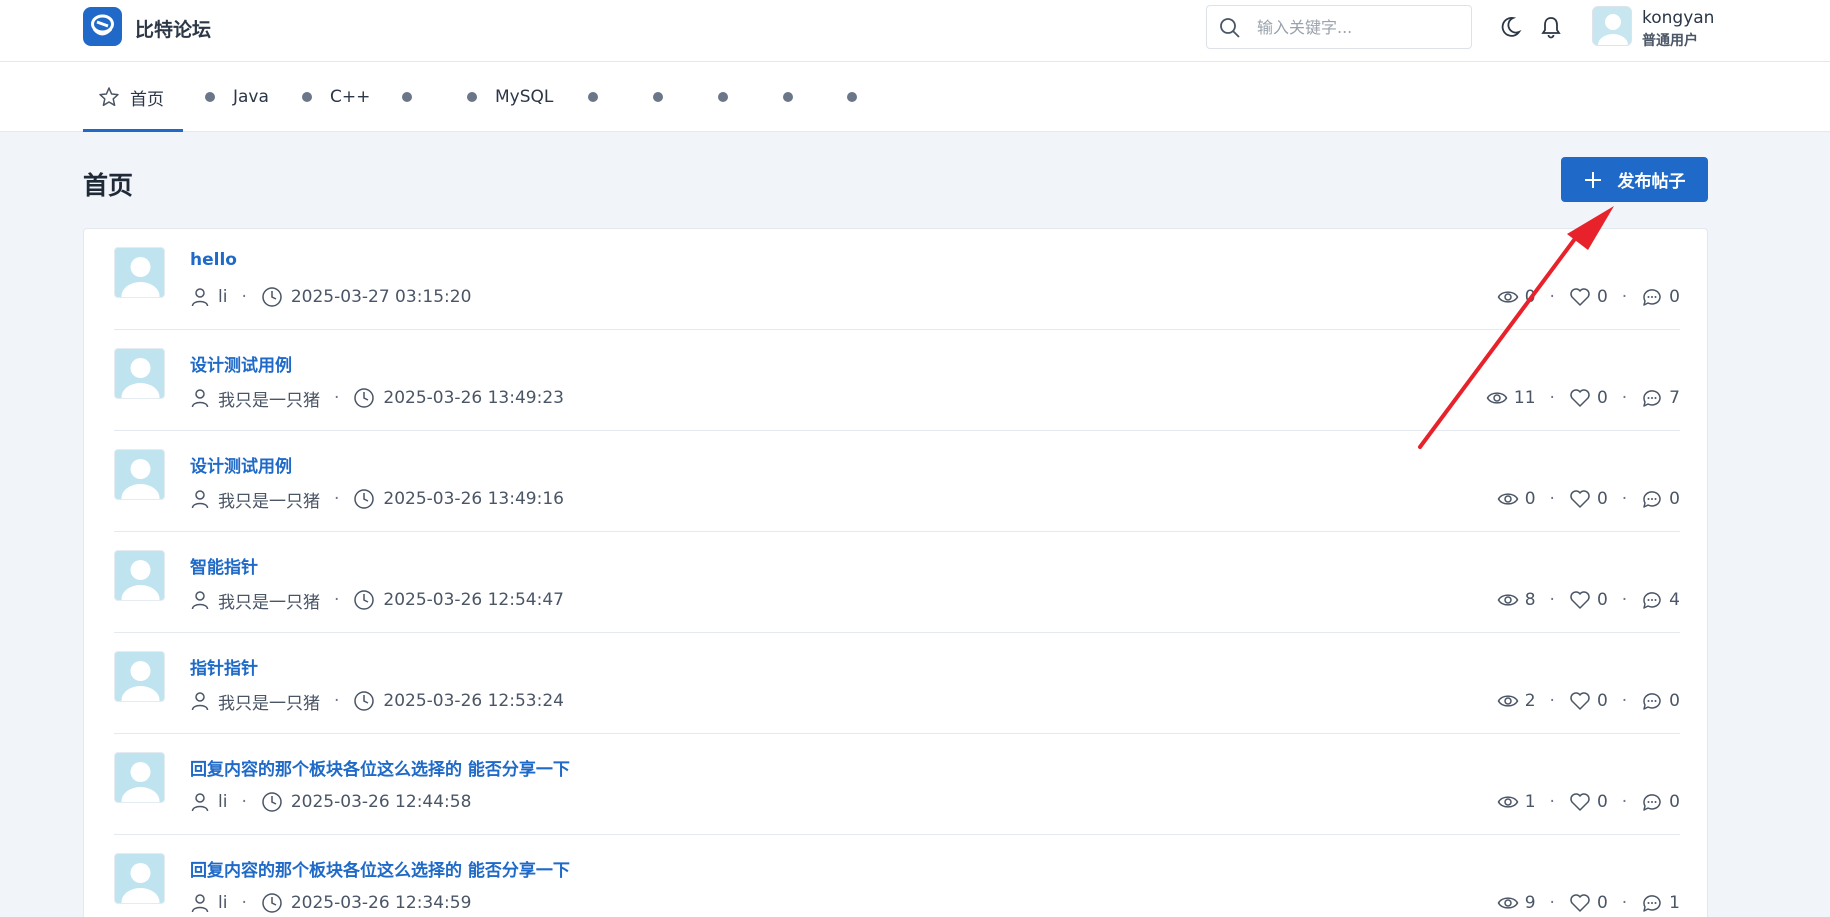 This screenshot has width=1830, height=917. What do you see at coordinates (381, 802) in the screenshot?
I see `post-time: 2025-03-26 12:44:58` at bounding box center [381, 802].